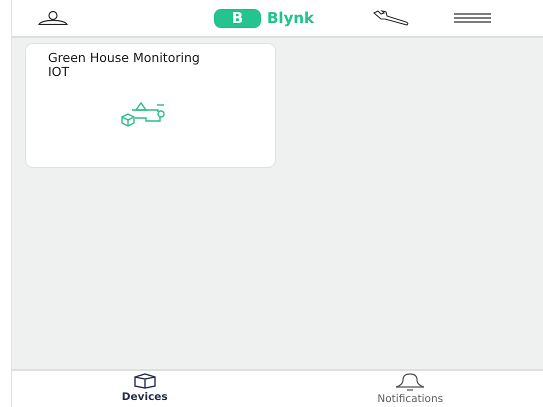  What do you see at coordinates (145, 381) in the screenshot?
I see `cube-icon` at bounding box center [145, 381].